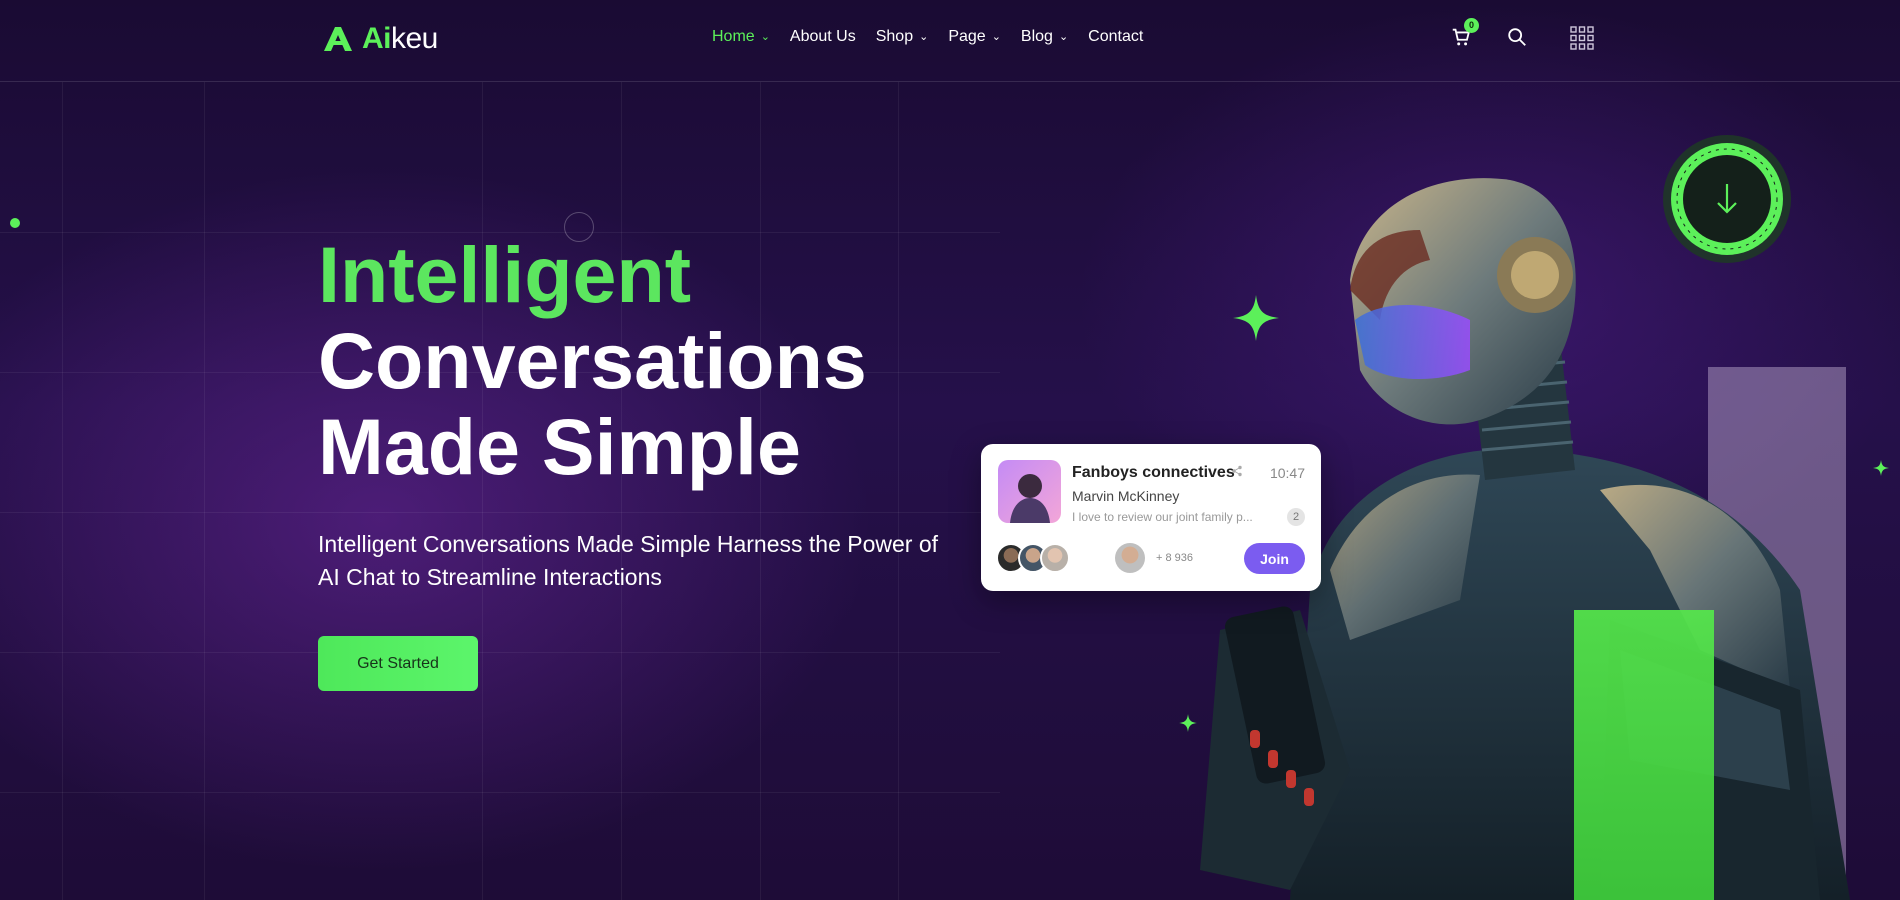  What do you see at coordinates (1033, 558) in the screenshot?
I see `member-avatars` at bounding box center [1033, 558].